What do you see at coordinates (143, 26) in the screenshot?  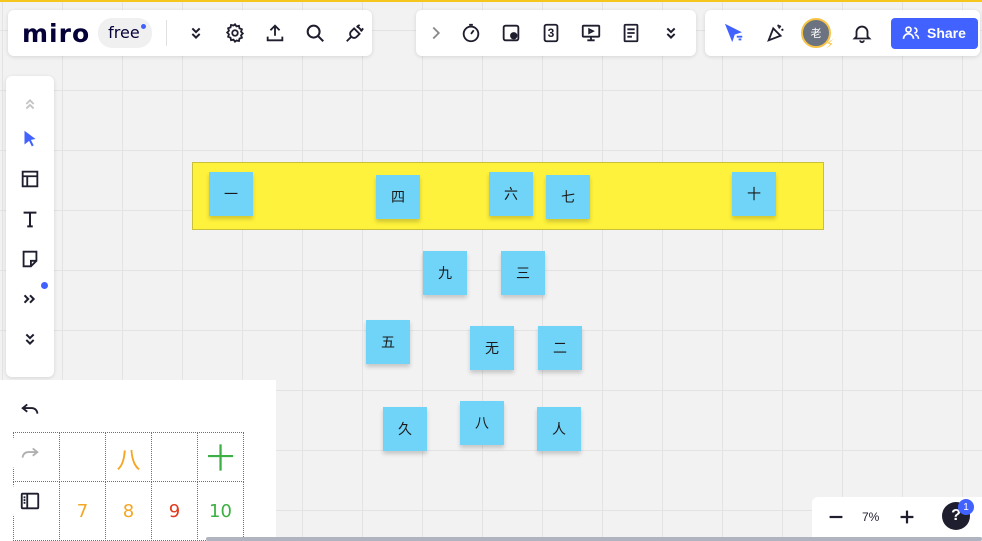 I see `plan-dot` at bounding box center [143, 26].